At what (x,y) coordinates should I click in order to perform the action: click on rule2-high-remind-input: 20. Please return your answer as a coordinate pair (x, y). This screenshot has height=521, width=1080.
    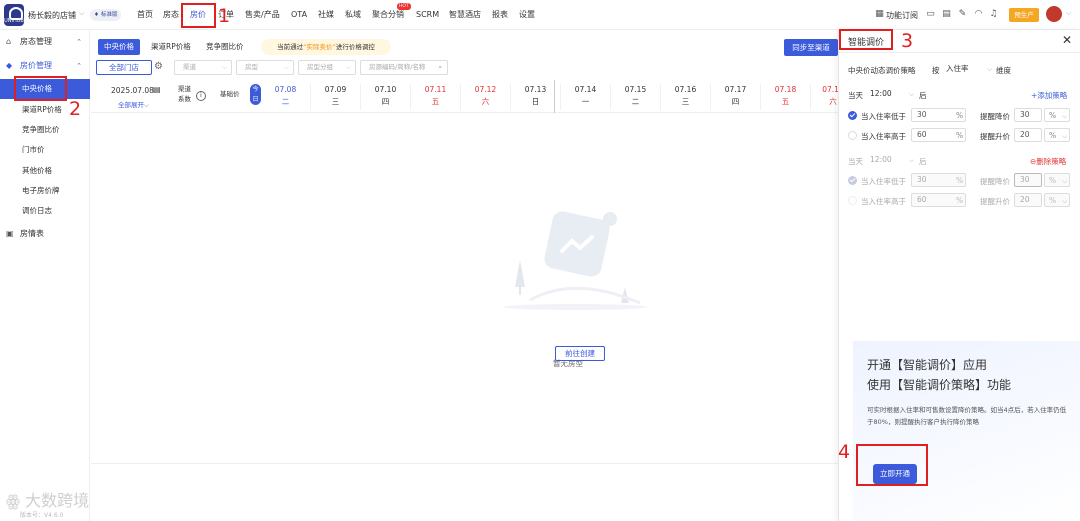
    Looking at the image, I should click on (1028, 200).